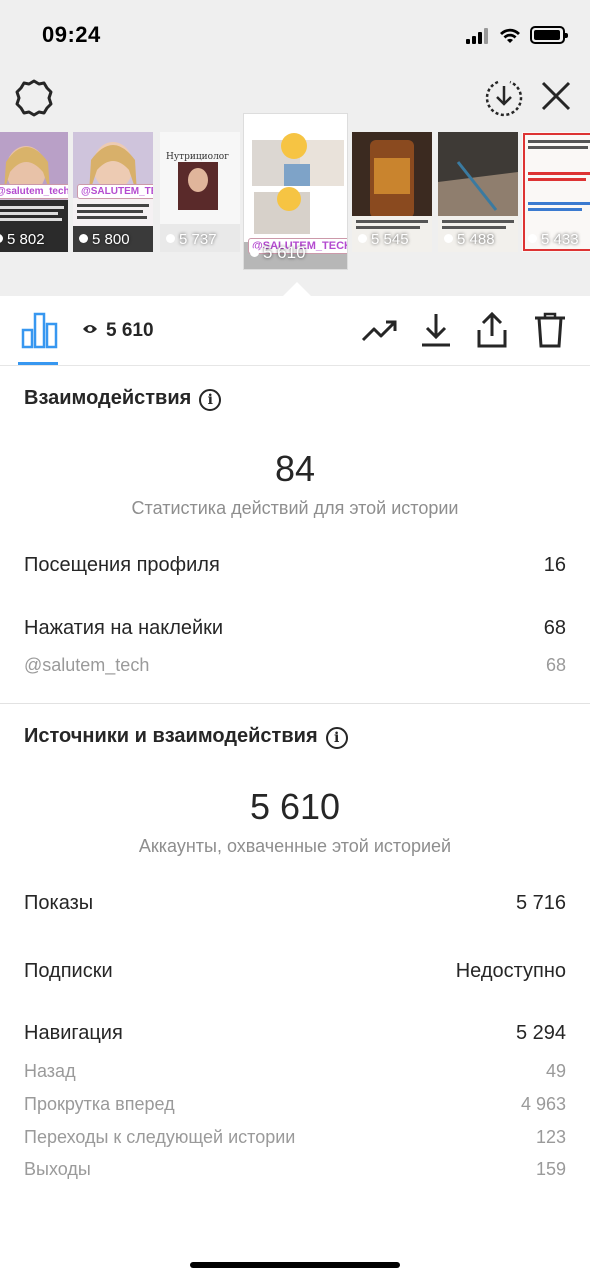  What do you see at coordinates (104, 239) in the screenshot?
I see `thumbnail-views: 5 800` at bounding box center [104, 239].